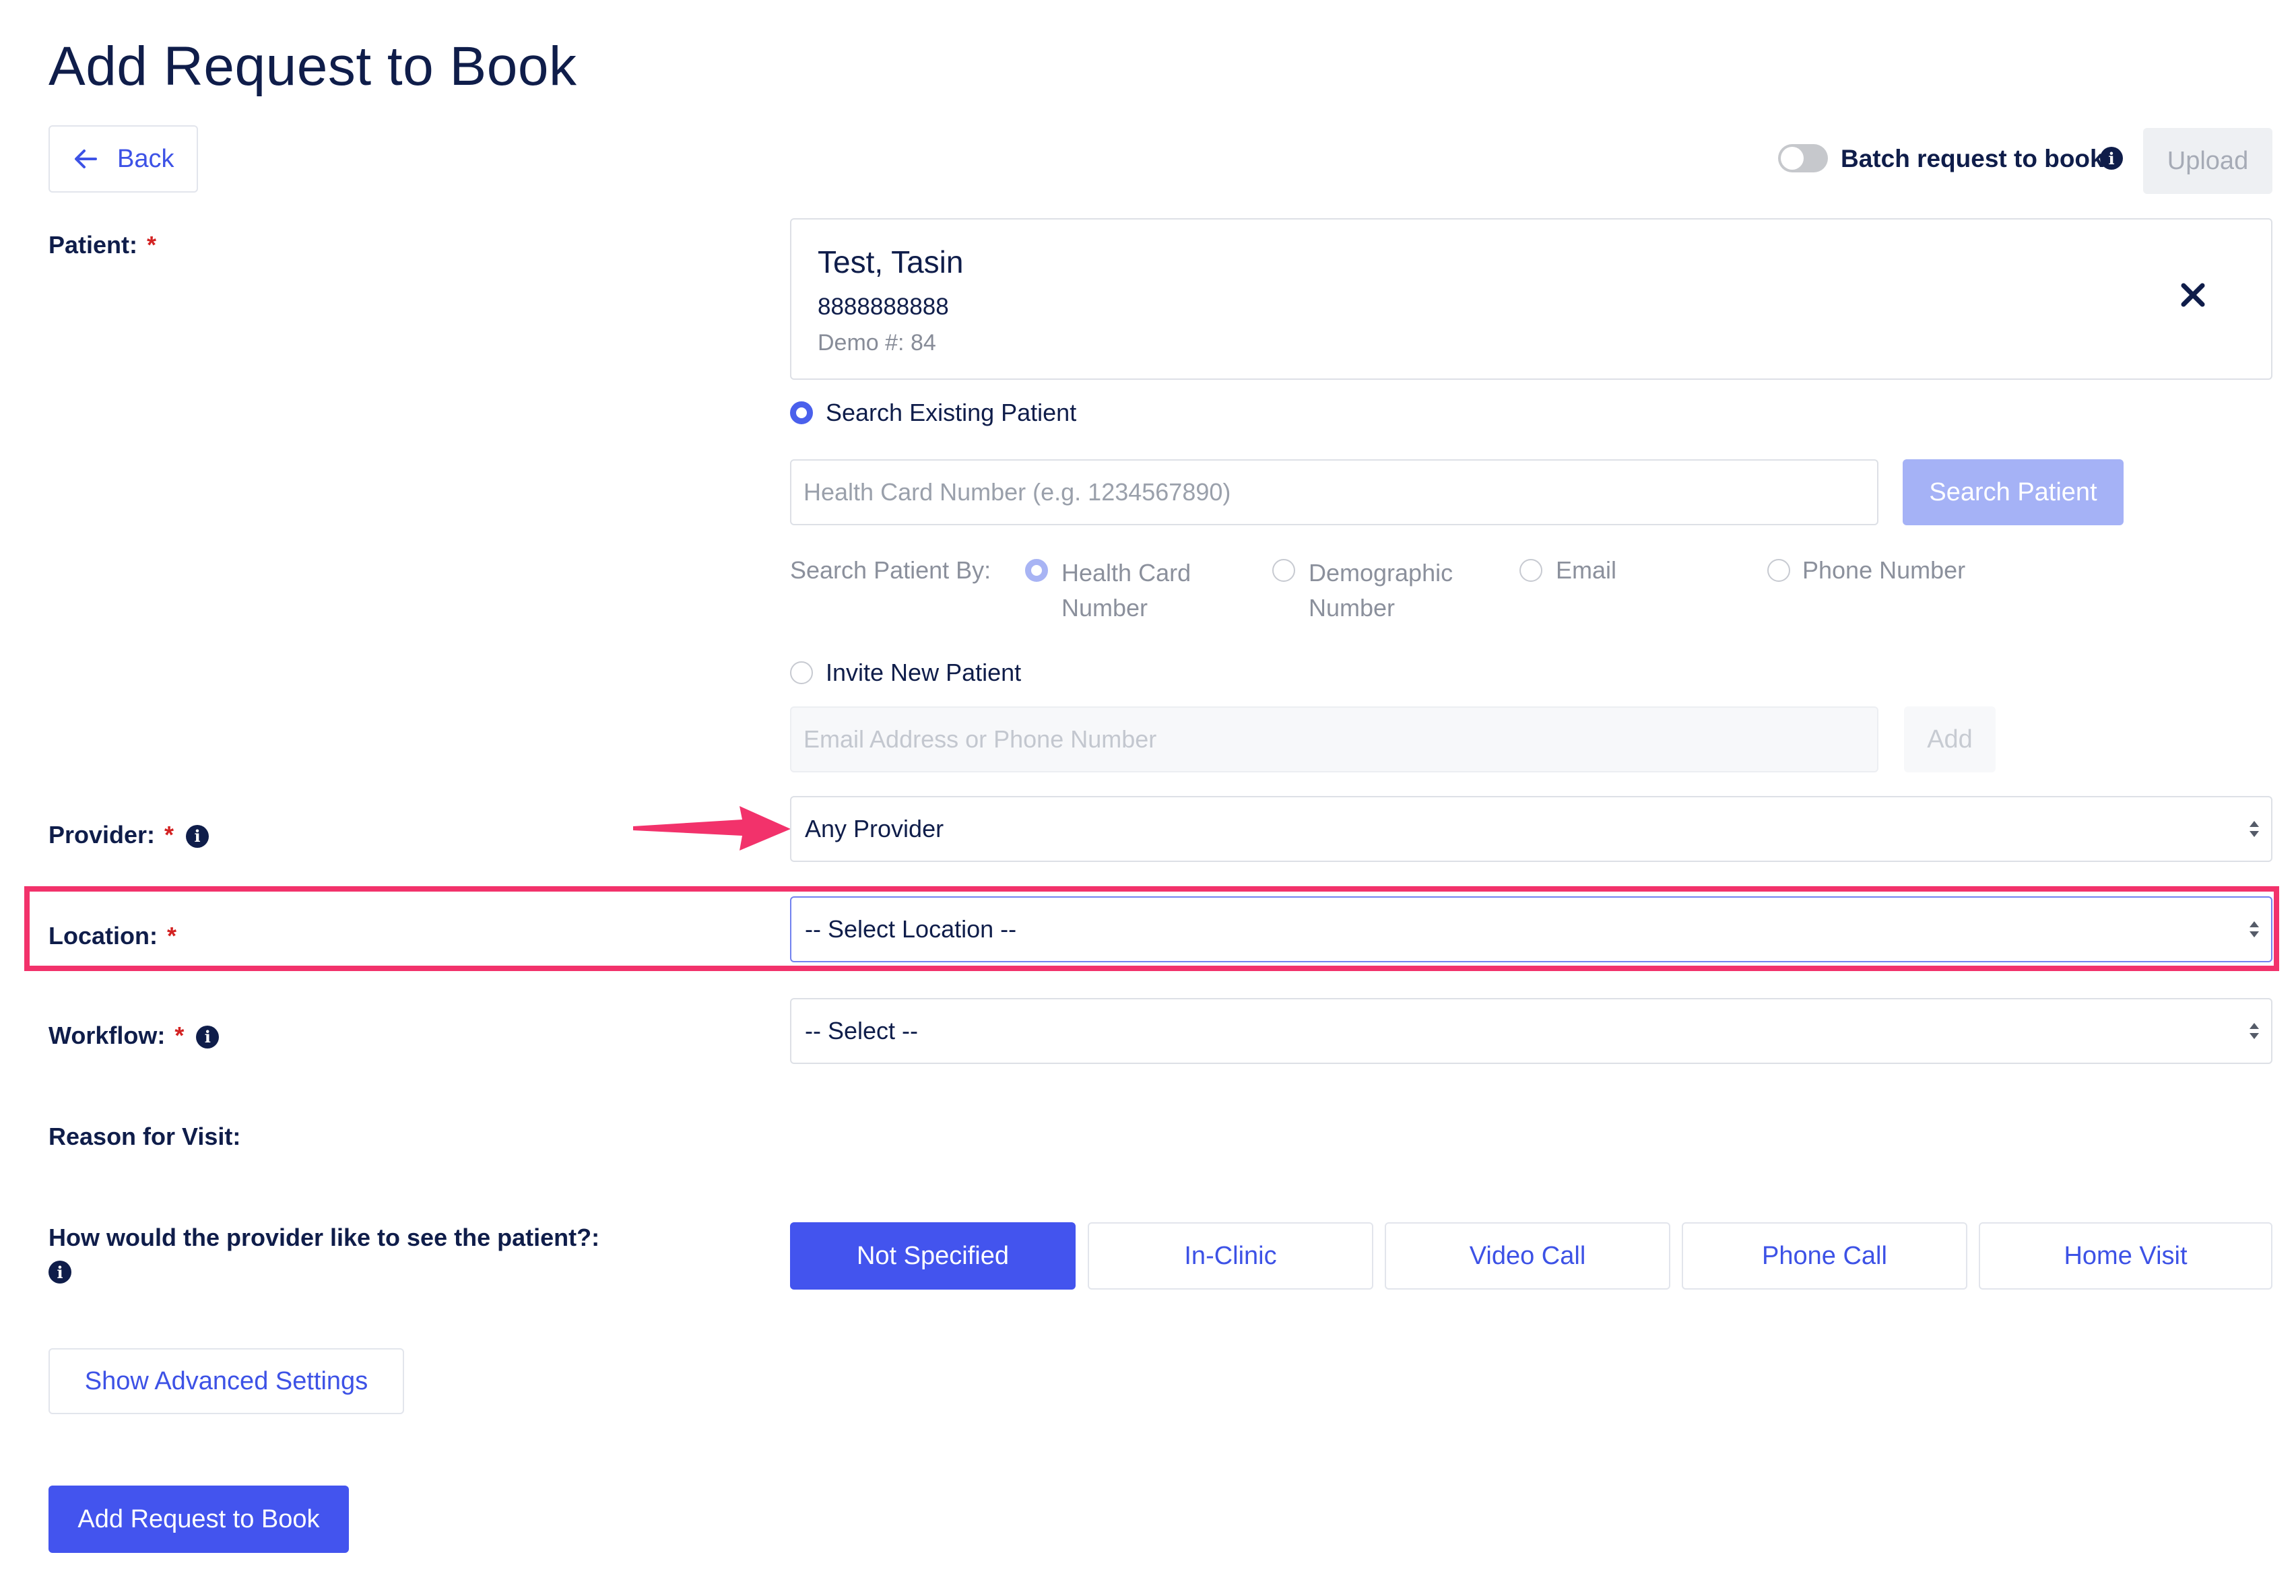 The width and height of the screenshot is (2296, 1596). I want to click on search-by-demographic-label: Demographic Number, so click(1381, 590).